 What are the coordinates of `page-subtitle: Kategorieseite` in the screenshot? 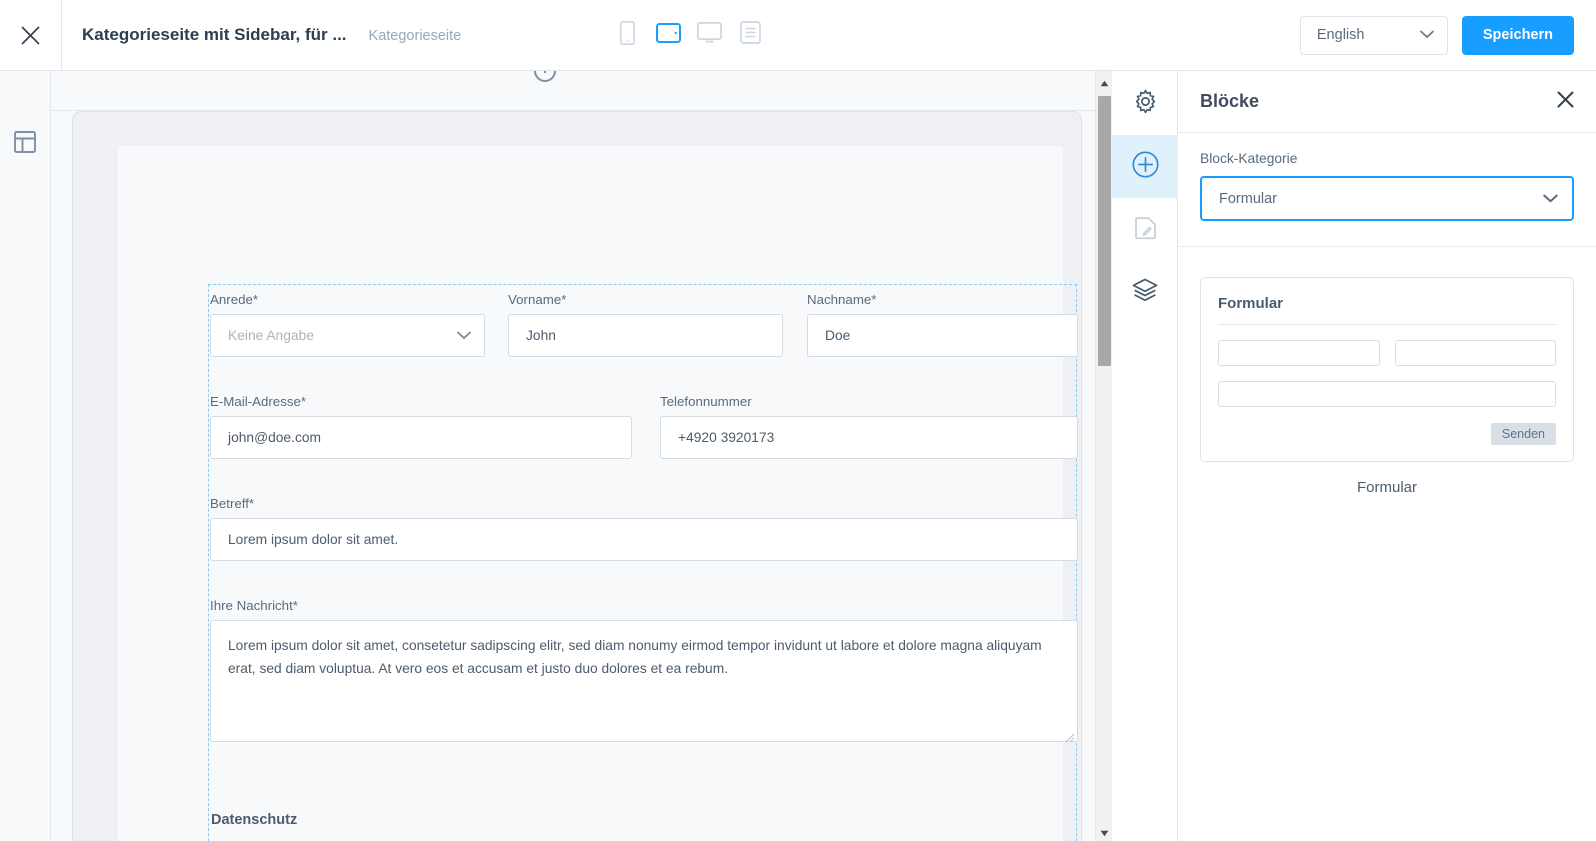 It's located at (415, 36).